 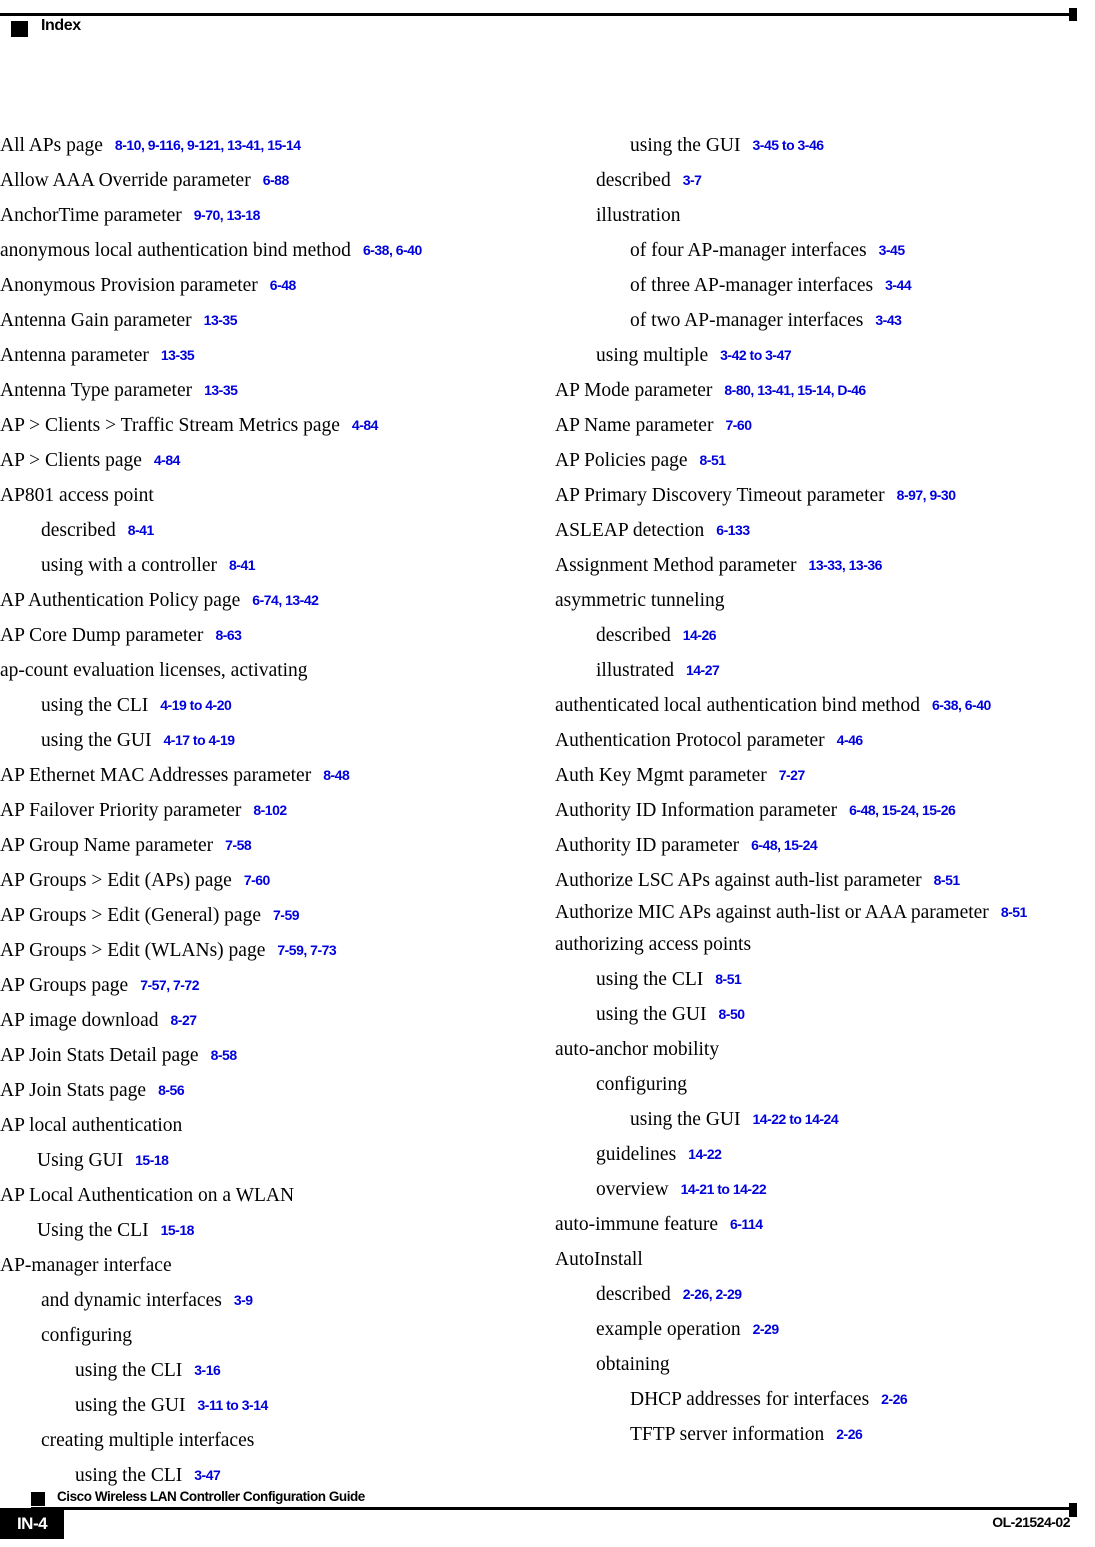 I want to click on index-locator-link: 6-133, so click(x=727, y=530).